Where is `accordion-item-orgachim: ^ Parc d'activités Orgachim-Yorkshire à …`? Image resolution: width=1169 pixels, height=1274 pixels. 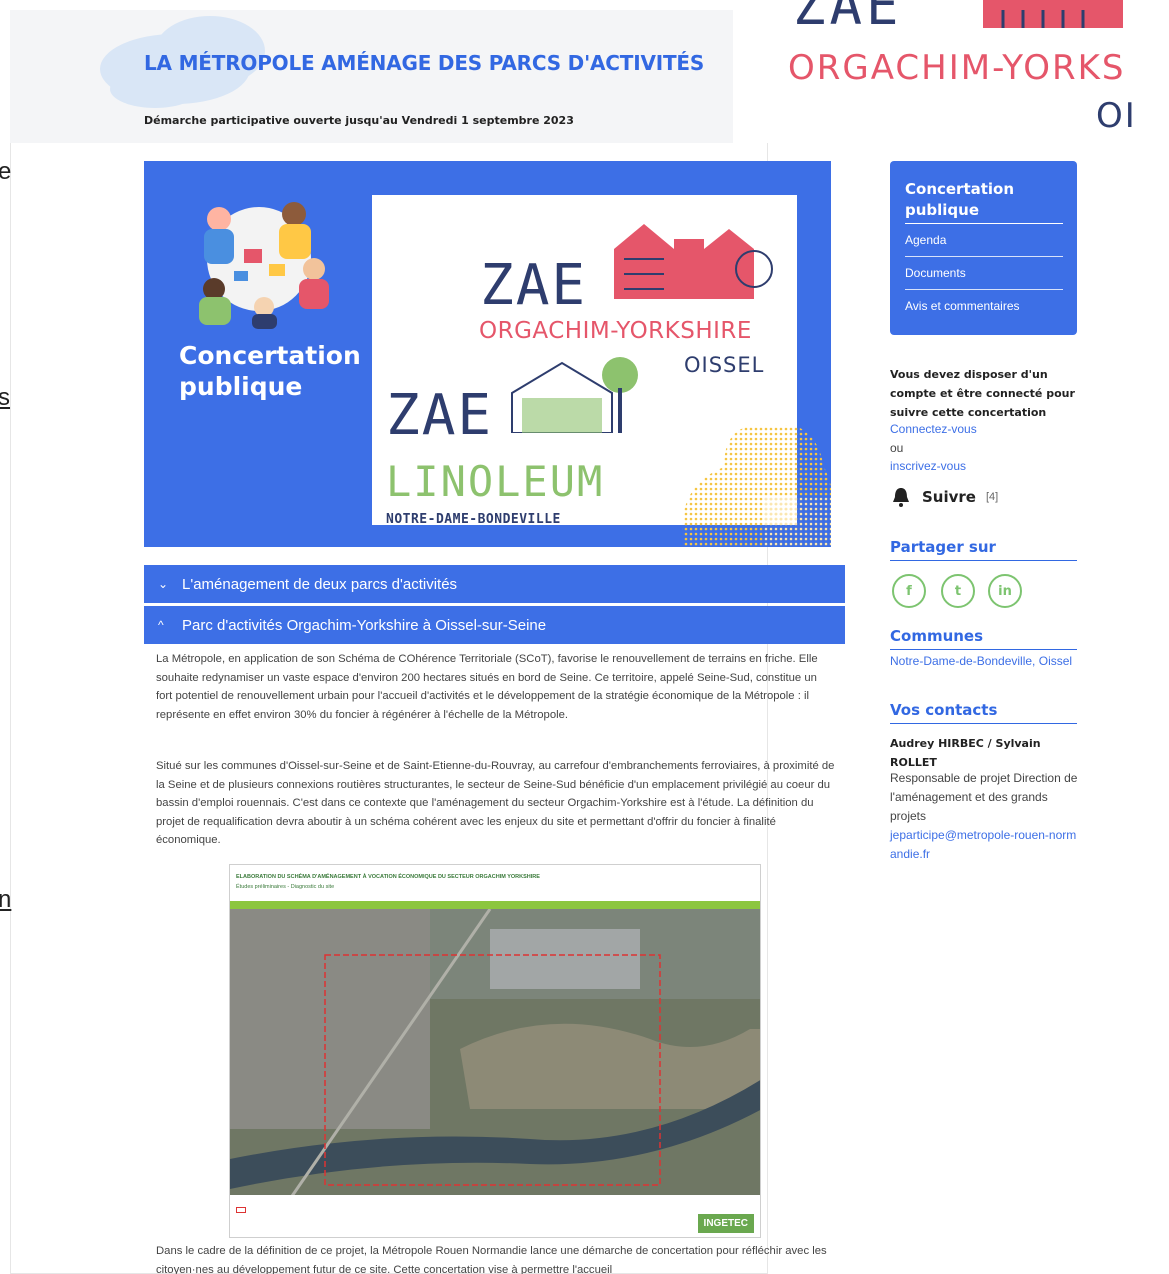 accordion-item-orgachim: ^ Parc d'activités Orgachim-Yorkshire à … is located at coordinates (494, 625).